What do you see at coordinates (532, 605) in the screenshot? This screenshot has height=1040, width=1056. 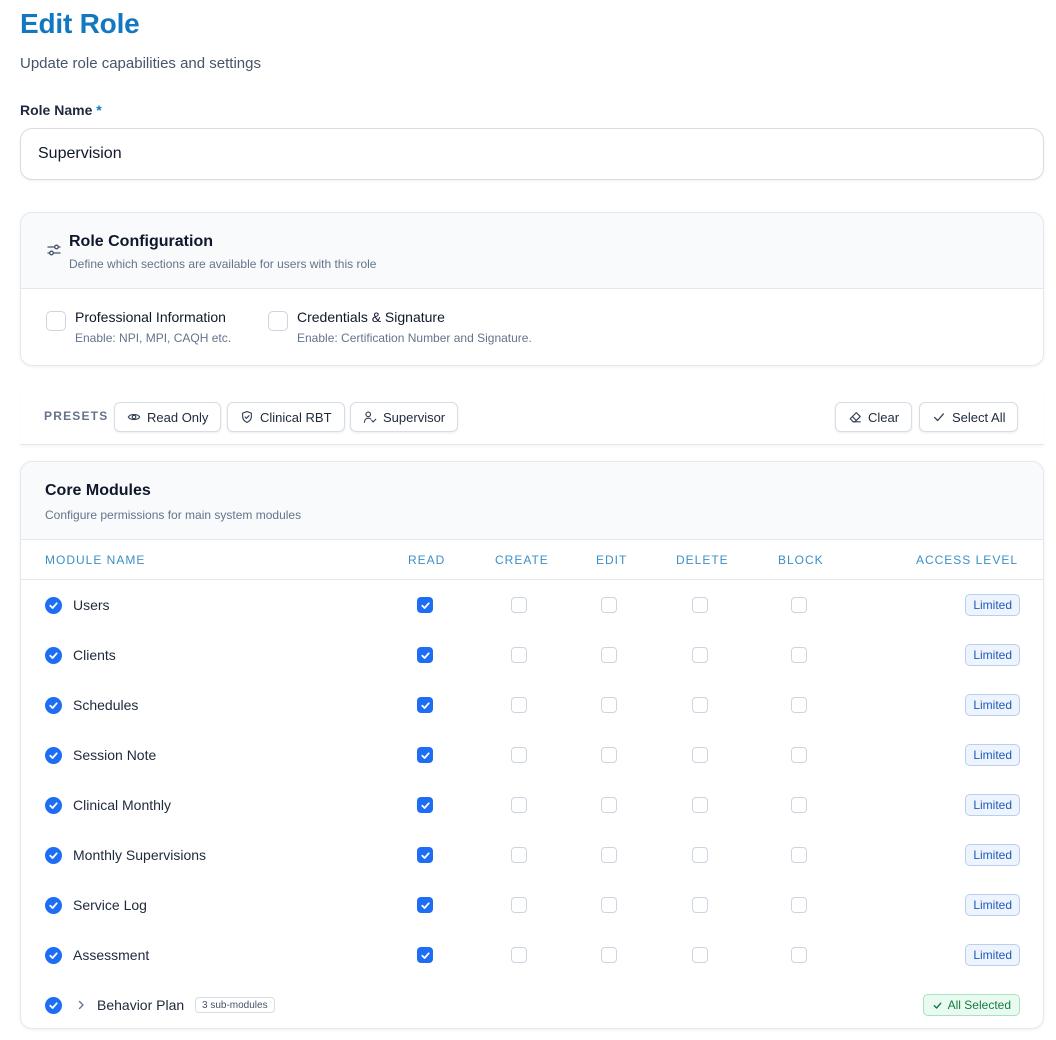 I see `table-row: Users Limited` at bounding box center [532, 605].